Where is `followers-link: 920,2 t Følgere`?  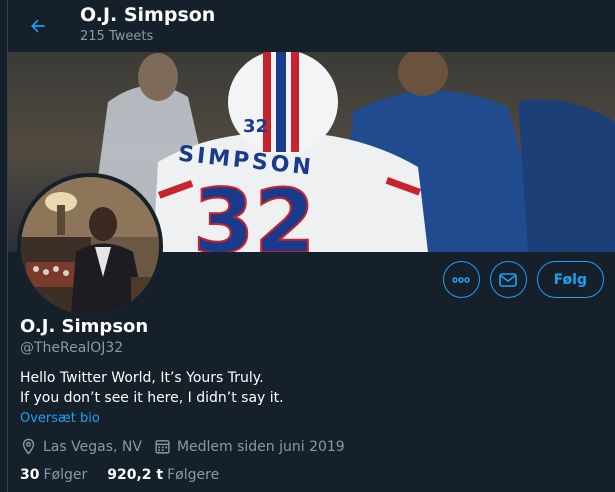 followers-link: 920,2 t Følgere is located at coordinates (163, 475).